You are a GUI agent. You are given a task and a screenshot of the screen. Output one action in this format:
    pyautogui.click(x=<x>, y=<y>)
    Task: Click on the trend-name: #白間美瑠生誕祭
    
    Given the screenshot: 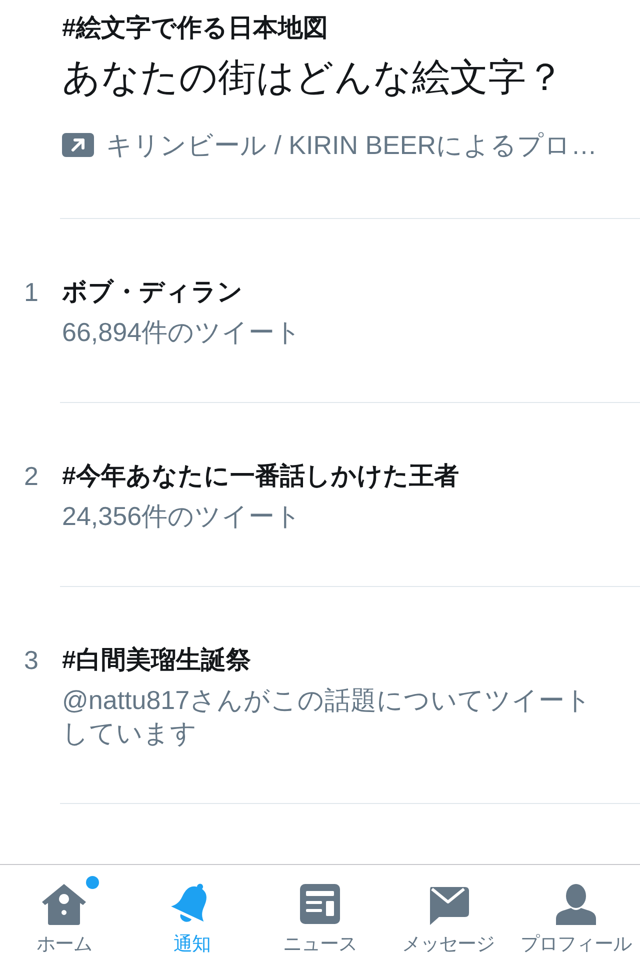 What is the action you would take?
    pyautogui.click(x=329, y=660)
    